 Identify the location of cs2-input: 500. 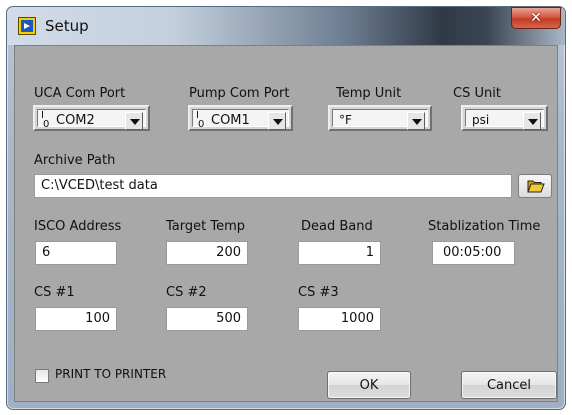
(207, 319).